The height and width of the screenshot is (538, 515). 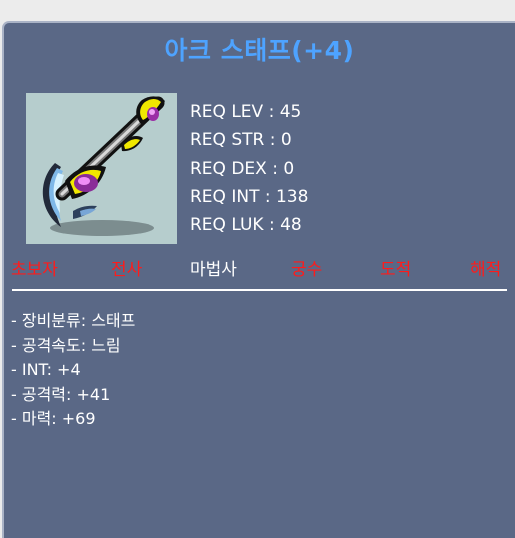 What do you see at coordinates (307, 270) in the screenshot?
I see `job-bowman: 궁수` at bounding box center [307, 270].